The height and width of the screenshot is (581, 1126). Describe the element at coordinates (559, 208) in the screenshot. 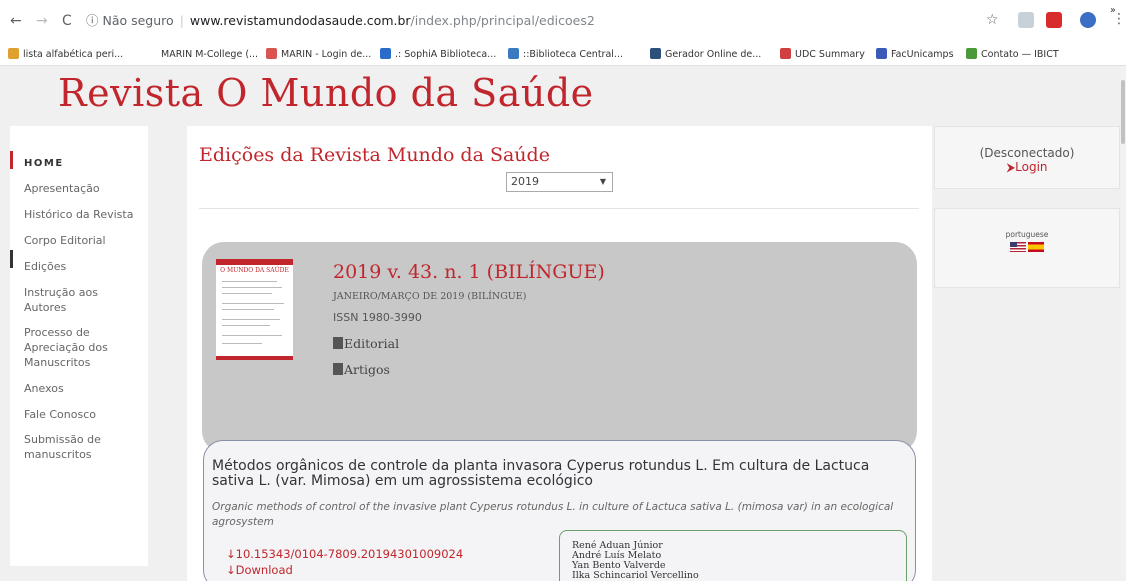

I see `divider` at that location.